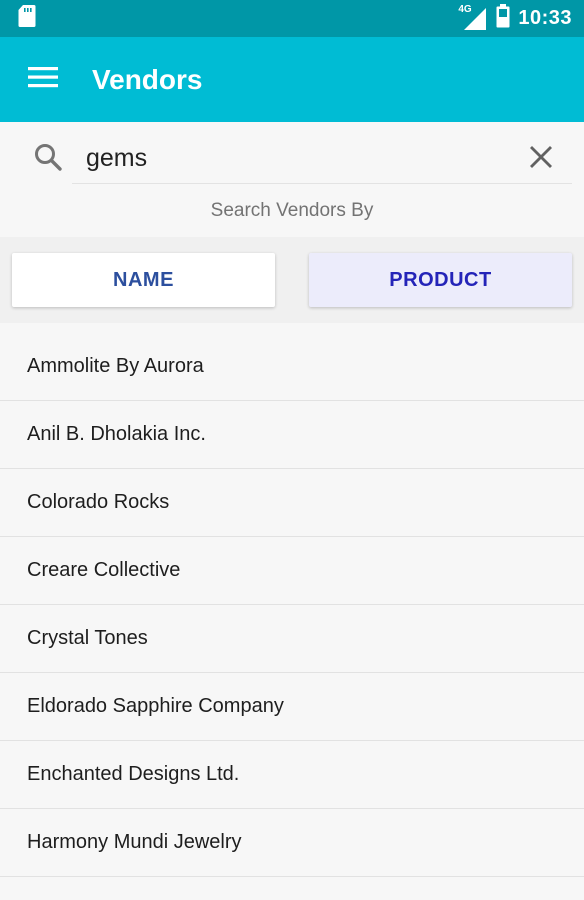 This screenshot has height=900, width=584. Describe the element at coordinates (503, 18) in the screenshot. I see `battery-icon` at that location.